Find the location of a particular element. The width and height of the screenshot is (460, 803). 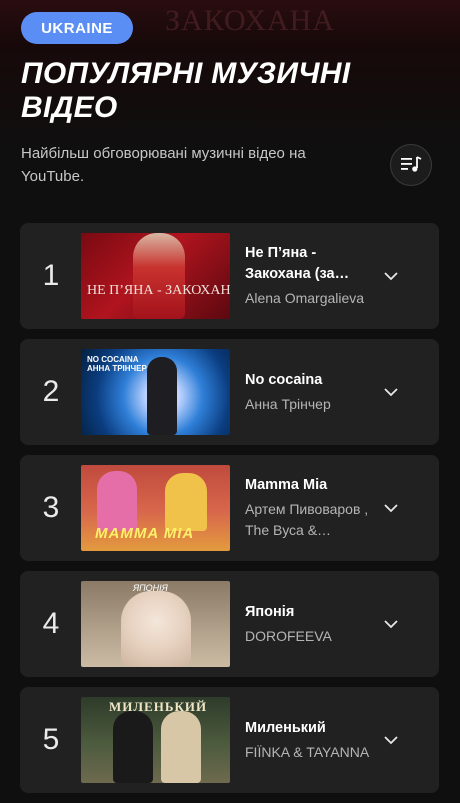

video-thumbnail: МИЛЕНЬКИЙ is located at coordinates (155, 740).